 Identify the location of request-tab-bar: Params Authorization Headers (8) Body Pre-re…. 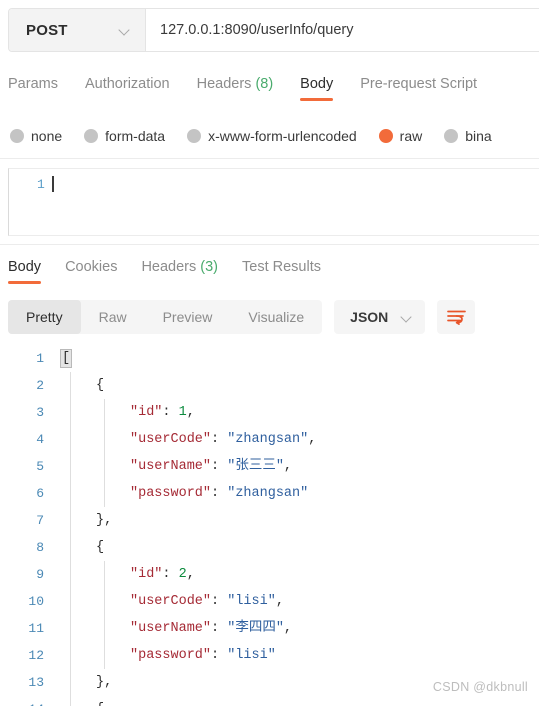
(269, 92).